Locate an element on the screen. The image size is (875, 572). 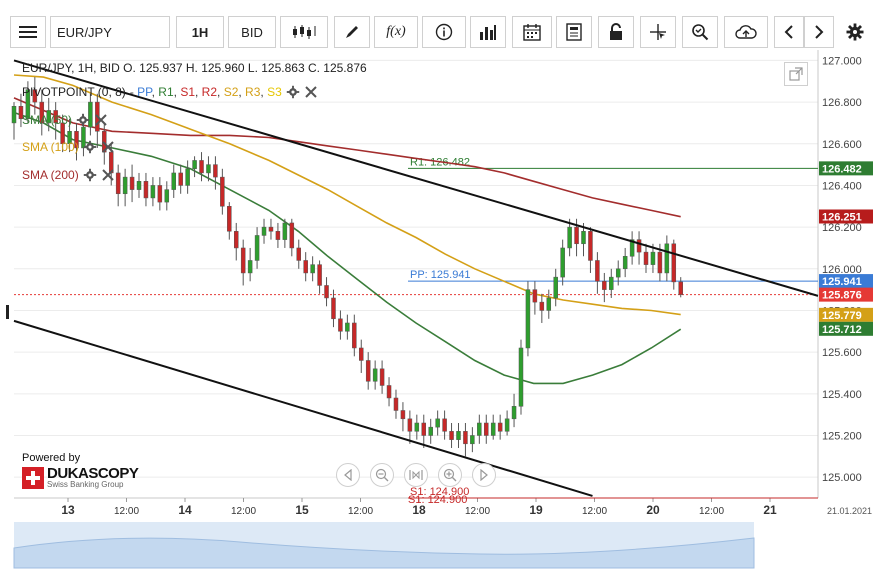
candles-icon is located at coordinates (304, 32).